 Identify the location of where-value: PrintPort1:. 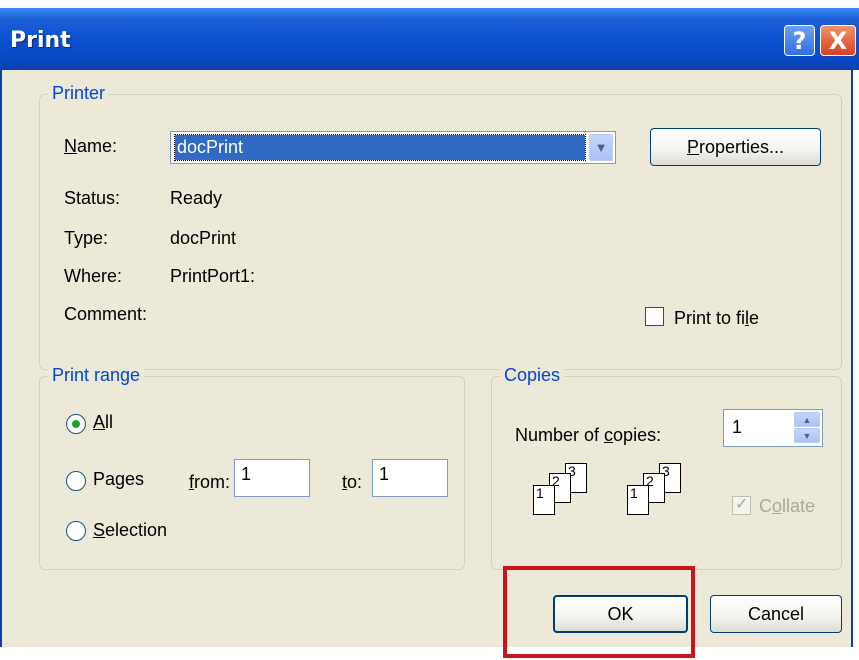
(213, 276).